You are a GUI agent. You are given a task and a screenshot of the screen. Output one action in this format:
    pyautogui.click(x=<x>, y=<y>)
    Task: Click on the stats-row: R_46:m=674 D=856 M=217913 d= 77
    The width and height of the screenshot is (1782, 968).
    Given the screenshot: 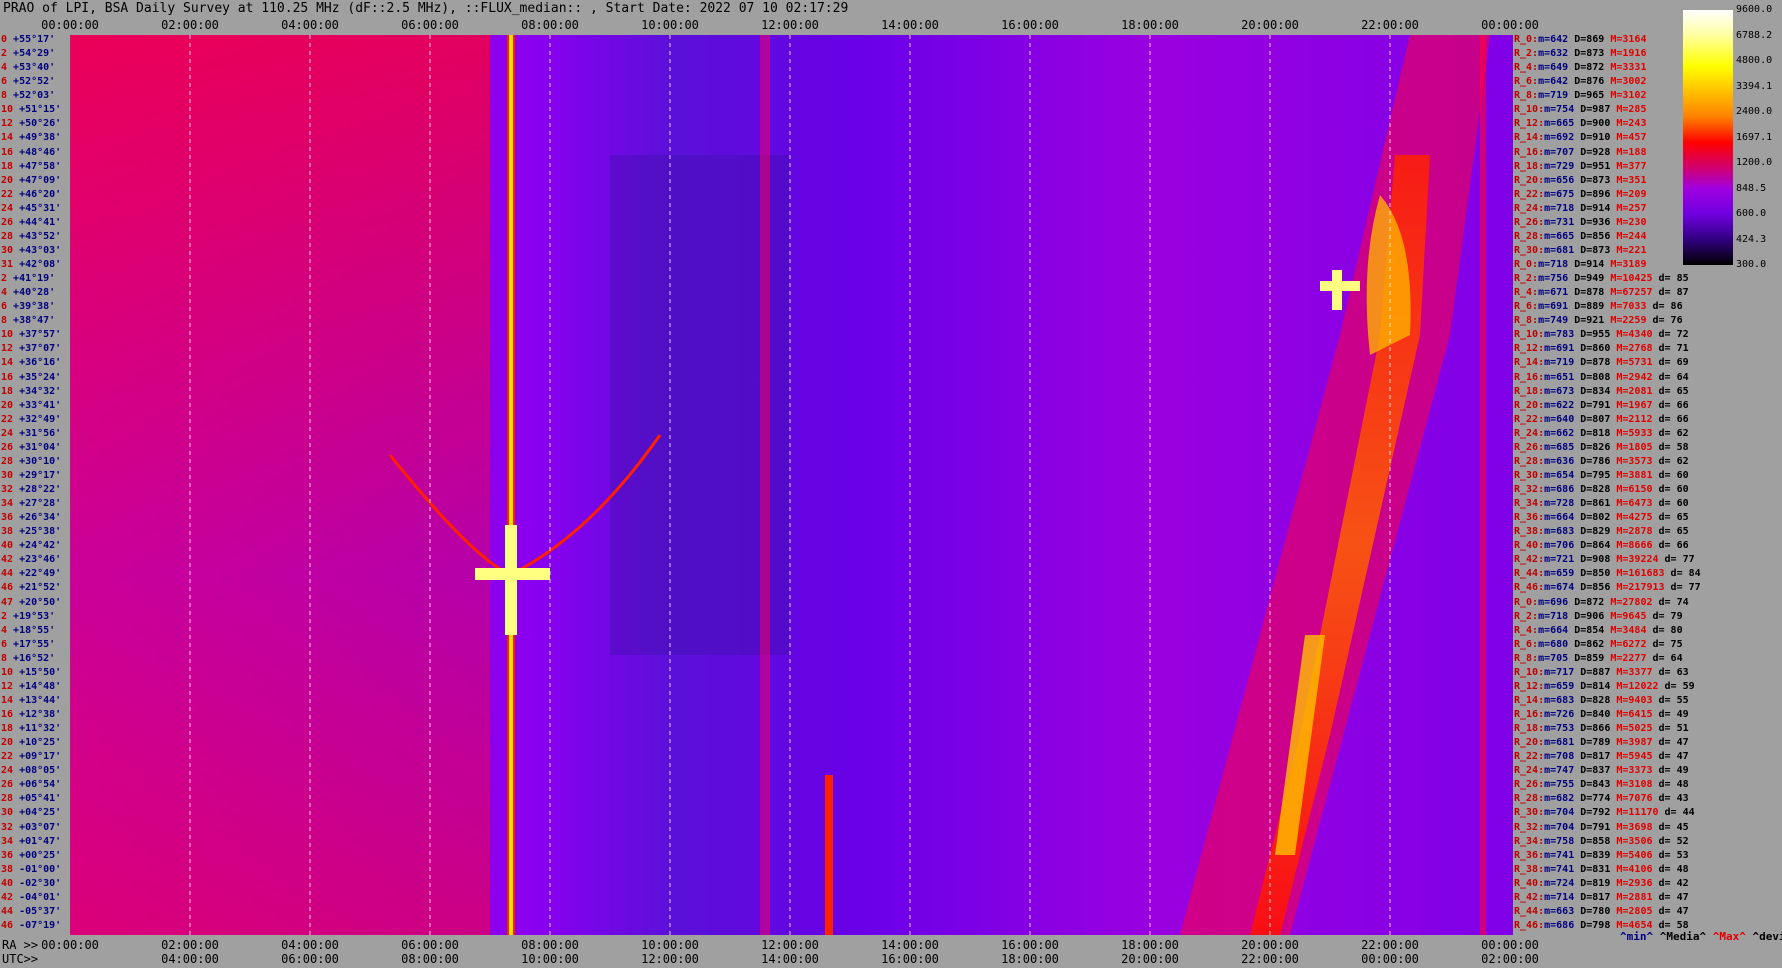 What is the action you would take?
    pyautogui.click(x=1607, y=588)
    